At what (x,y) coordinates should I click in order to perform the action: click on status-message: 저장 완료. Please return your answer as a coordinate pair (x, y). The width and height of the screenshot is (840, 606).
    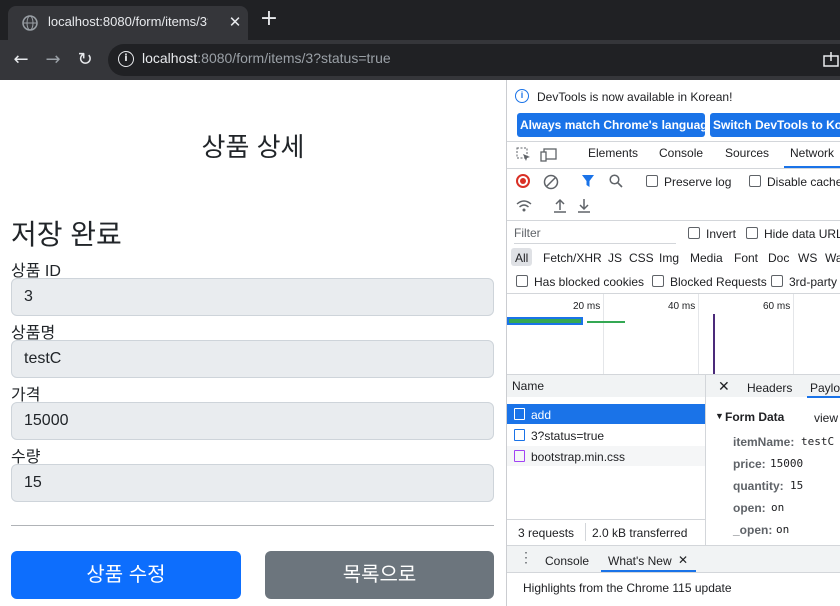
    Looking at the image, I should click on (66, 234).